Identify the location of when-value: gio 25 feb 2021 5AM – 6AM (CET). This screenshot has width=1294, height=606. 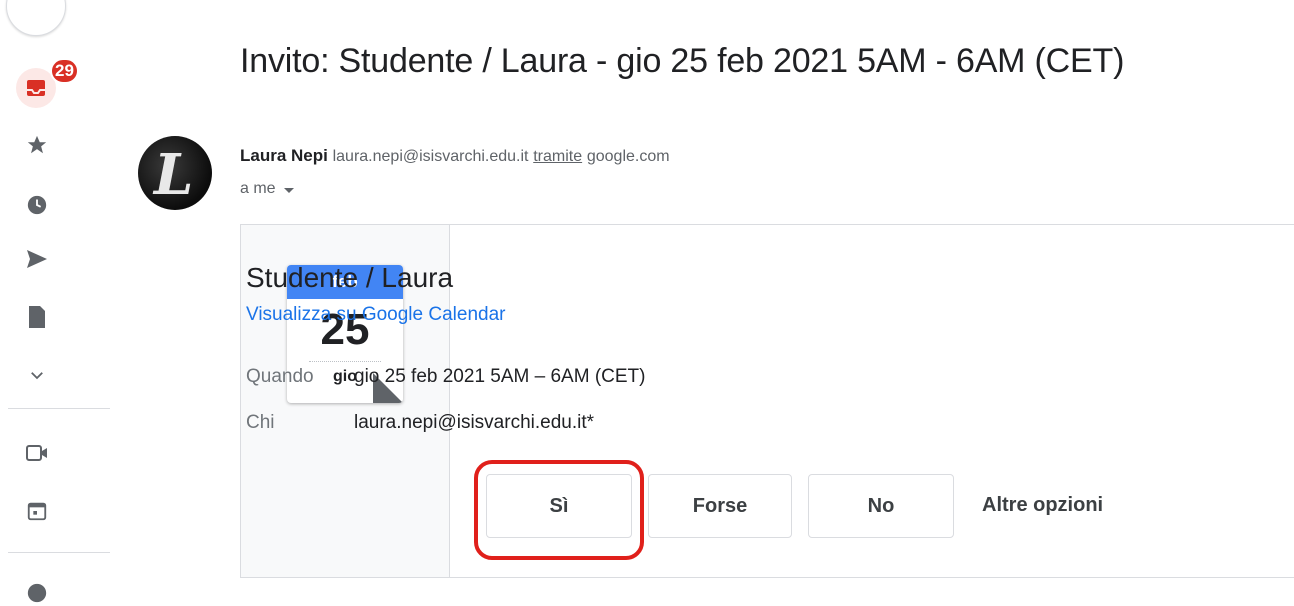
(500, 376).